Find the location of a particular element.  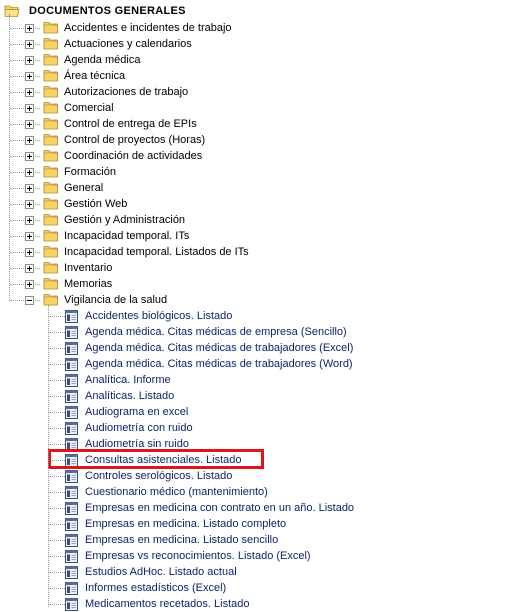

tree-folder-autorizaciones-de-trabajo: Autorizaciones de trabajo is located at coordinates (150, 92).